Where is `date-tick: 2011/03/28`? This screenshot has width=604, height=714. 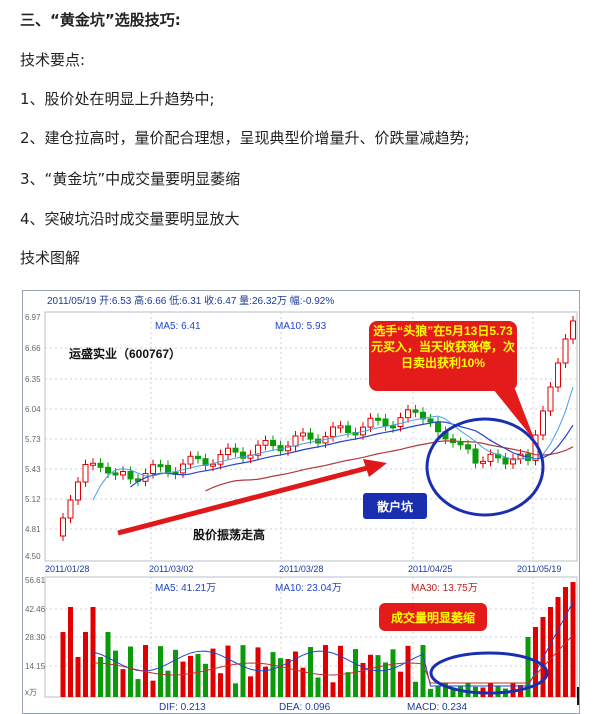 date-tick: 2011/03/28 is located at coordinates (301, 569).